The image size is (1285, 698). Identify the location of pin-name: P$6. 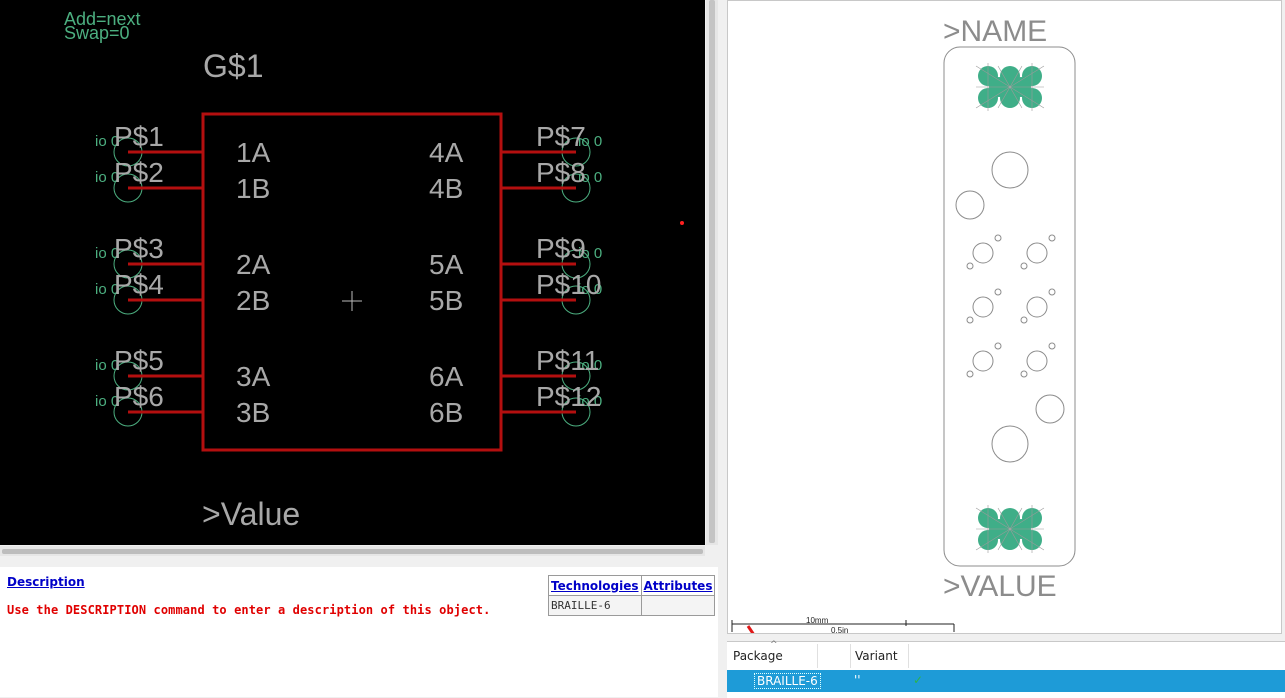
(139, 396).